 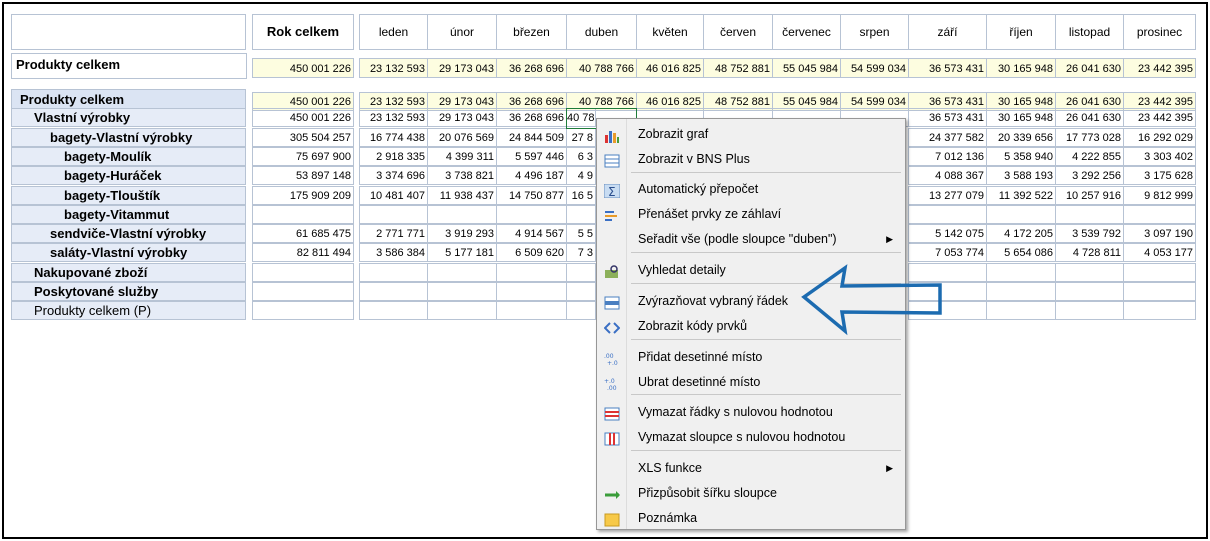 I want to click on row-4-col-3: 4 9, so click(x=581, y=175).